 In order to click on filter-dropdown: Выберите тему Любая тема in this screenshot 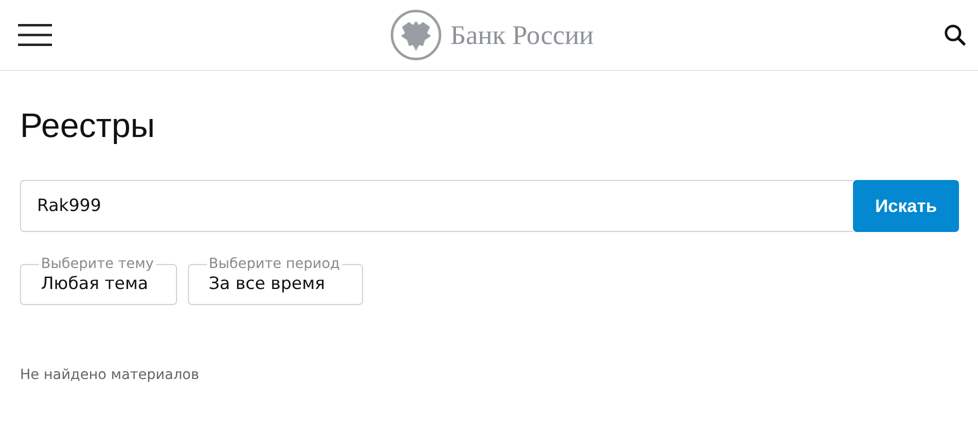, I will do `click(98, 280)`.